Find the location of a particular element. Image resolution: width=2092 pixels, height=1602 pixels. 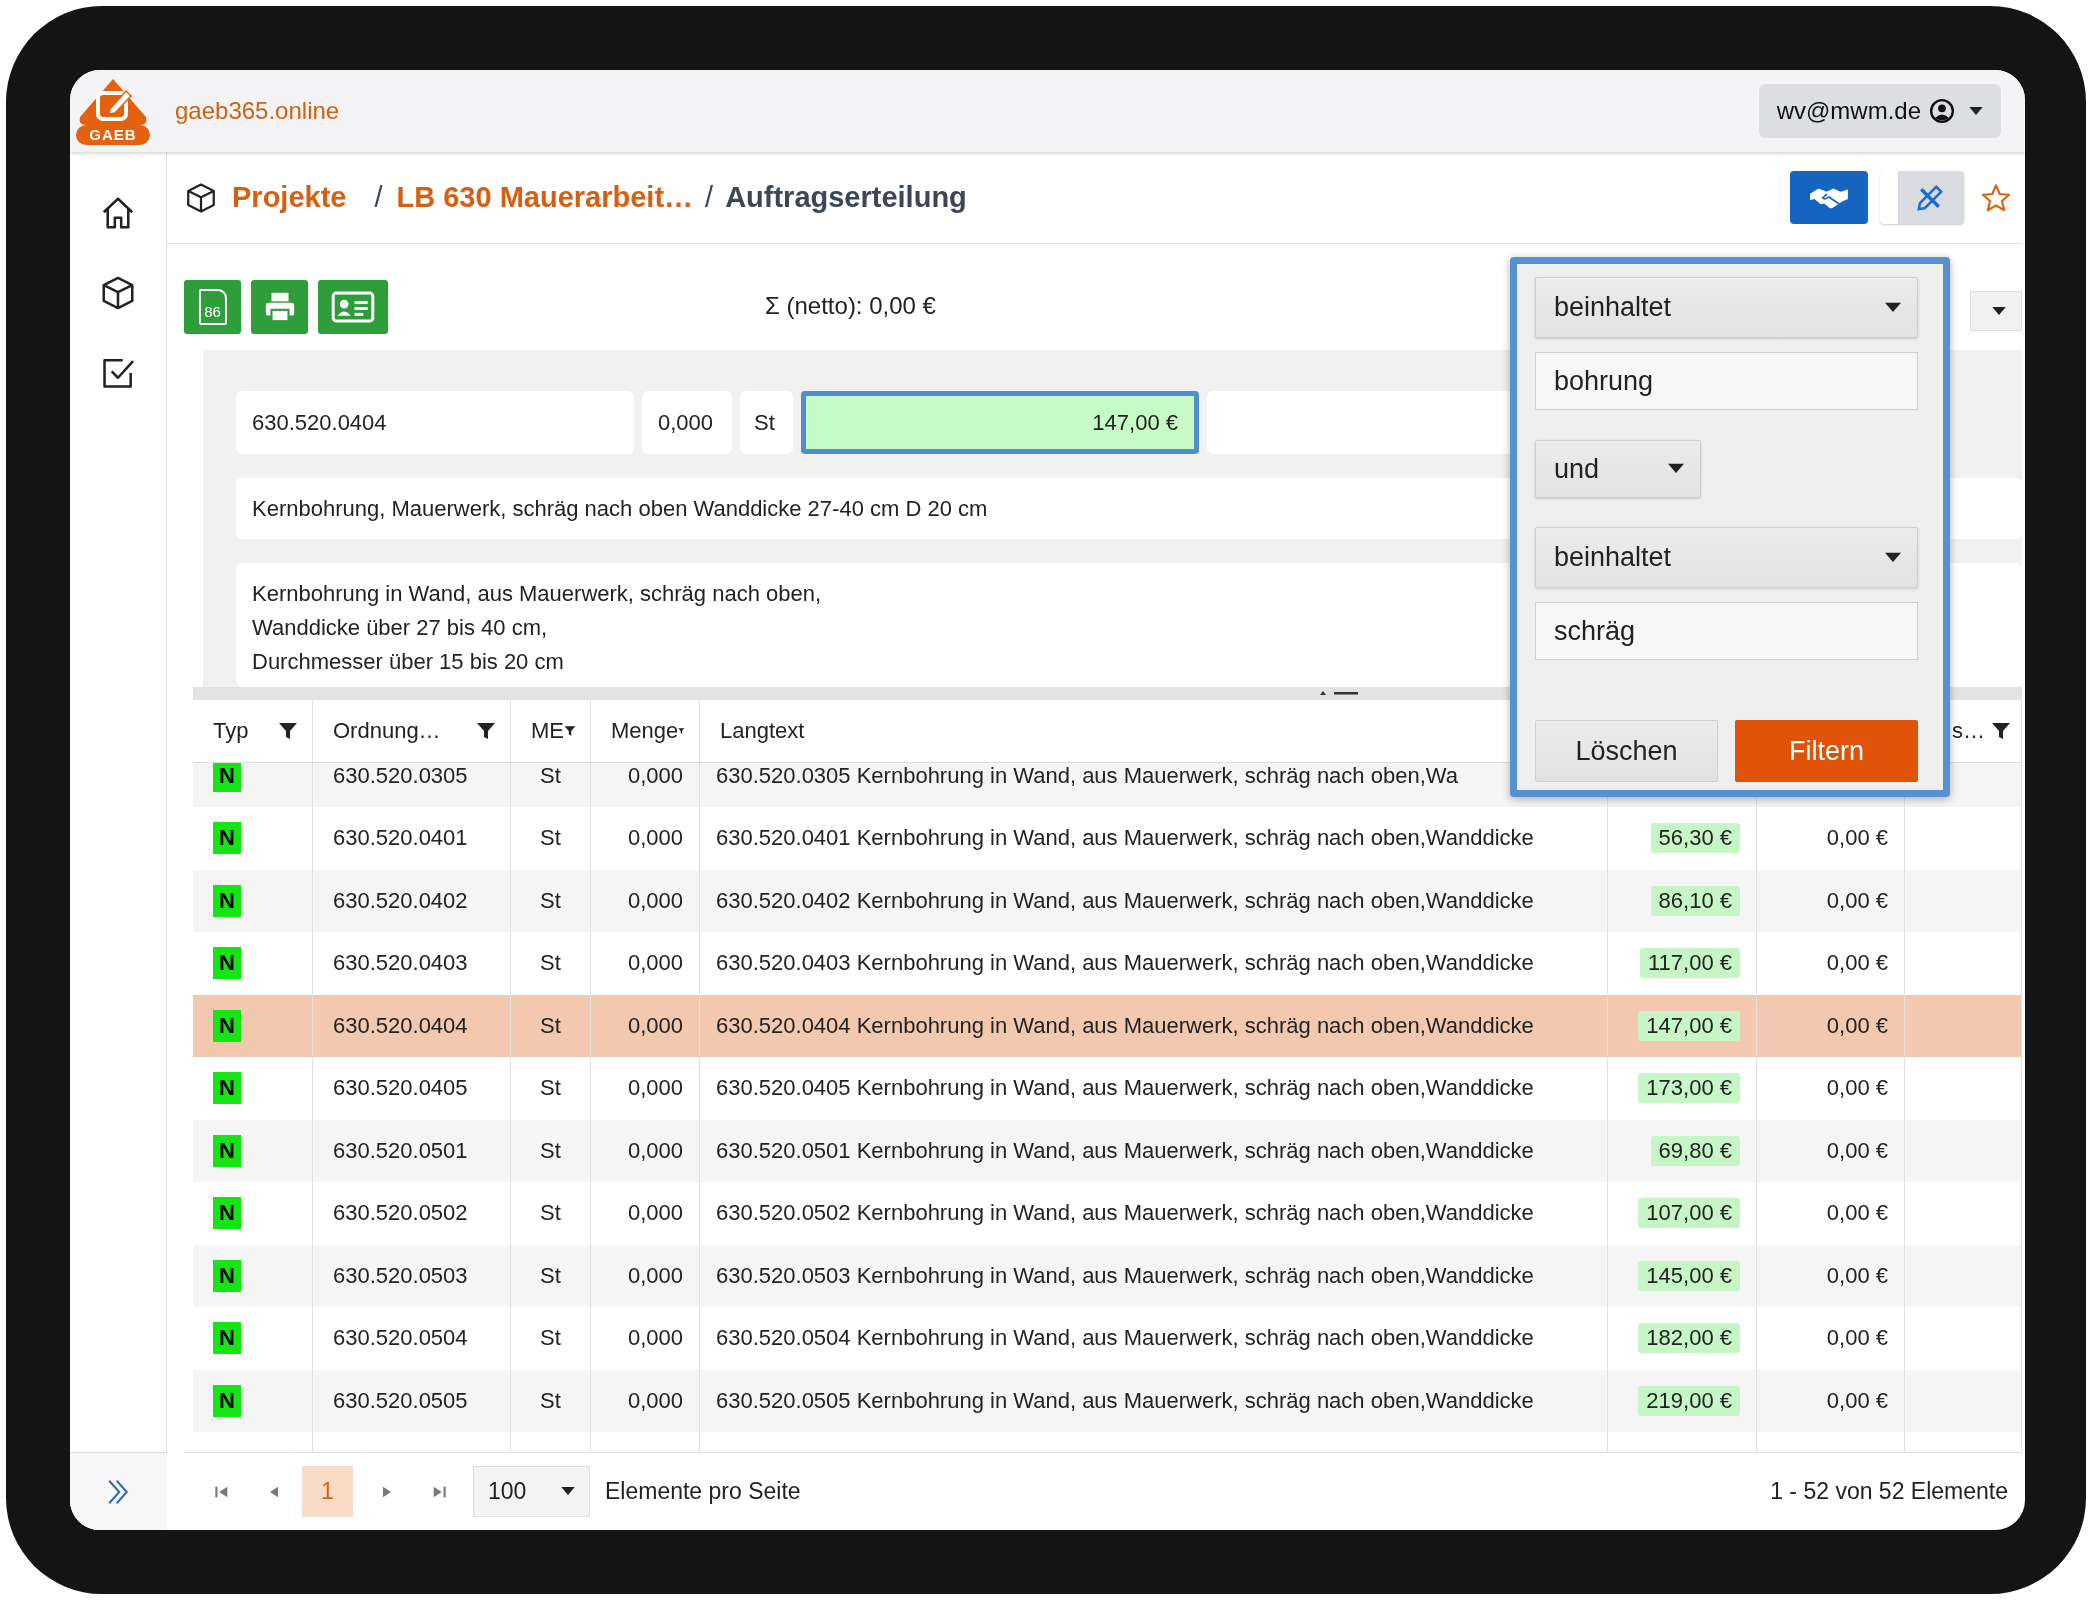

logic-select: und is located at coordinates (1618, 469).